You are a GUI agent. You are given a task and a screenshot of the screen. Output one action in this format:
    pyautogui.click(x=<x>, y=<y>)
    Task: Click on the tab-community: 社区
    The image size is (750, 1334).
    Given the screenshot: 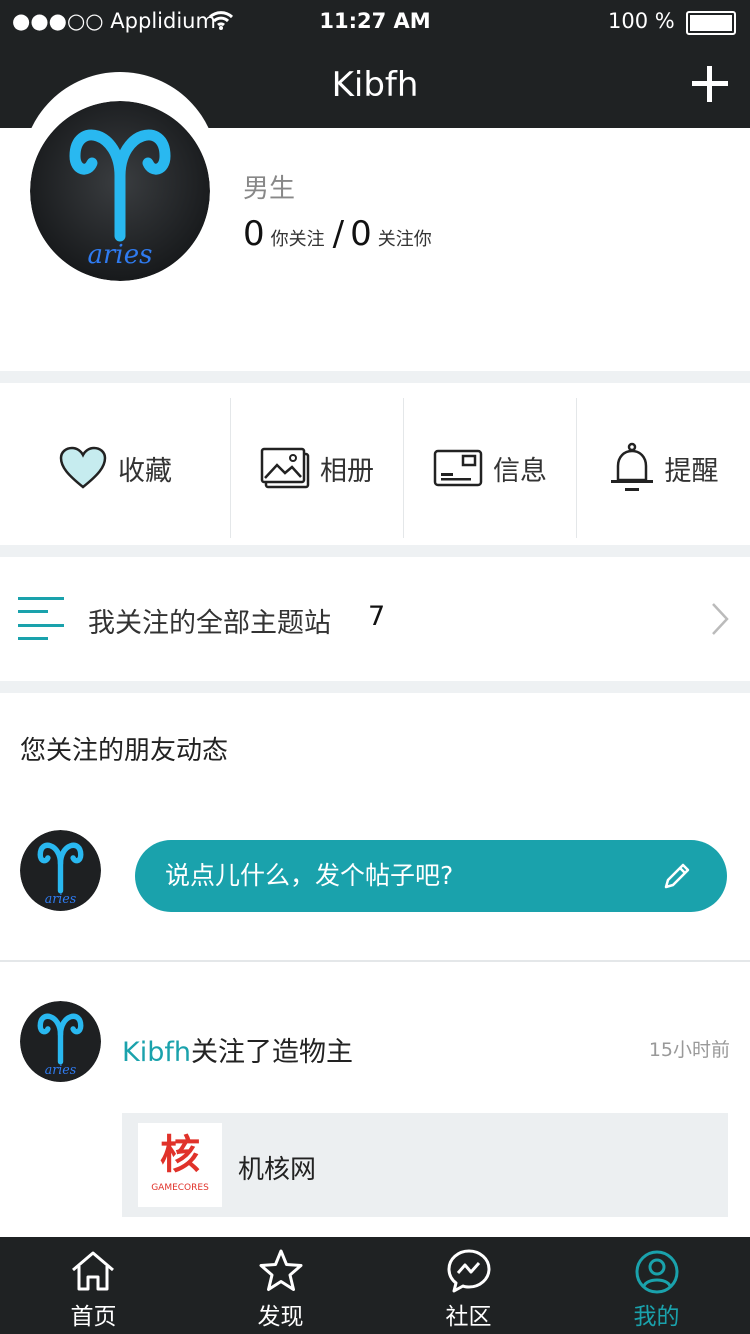 What is the action you would take?
    pyautogui.click(x=468, y=1285)
    